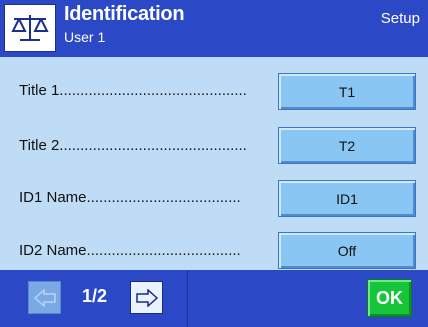 The width and height of the screenshot is (428, 327). I want to click on next-page-button, so click(146, 297).